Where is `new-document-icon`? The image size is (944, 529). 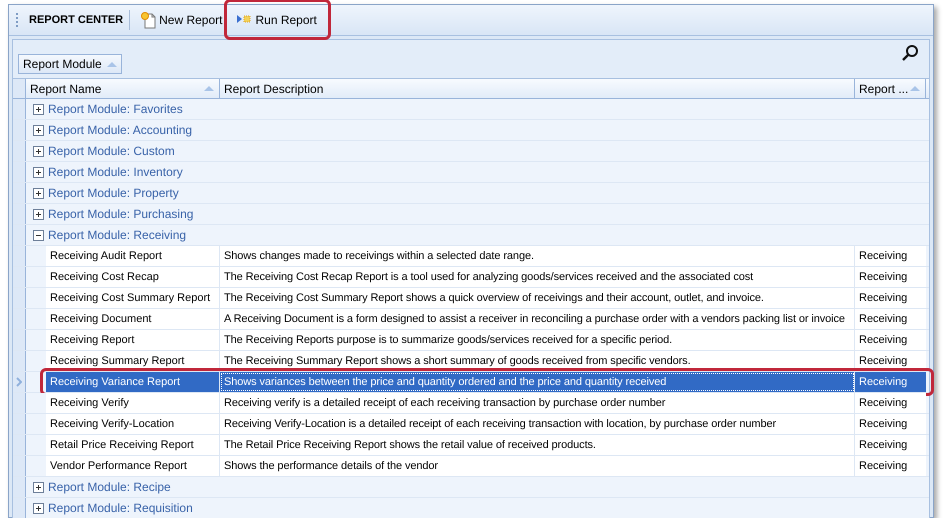
new-document-icon is located at coordinates (148, 20).